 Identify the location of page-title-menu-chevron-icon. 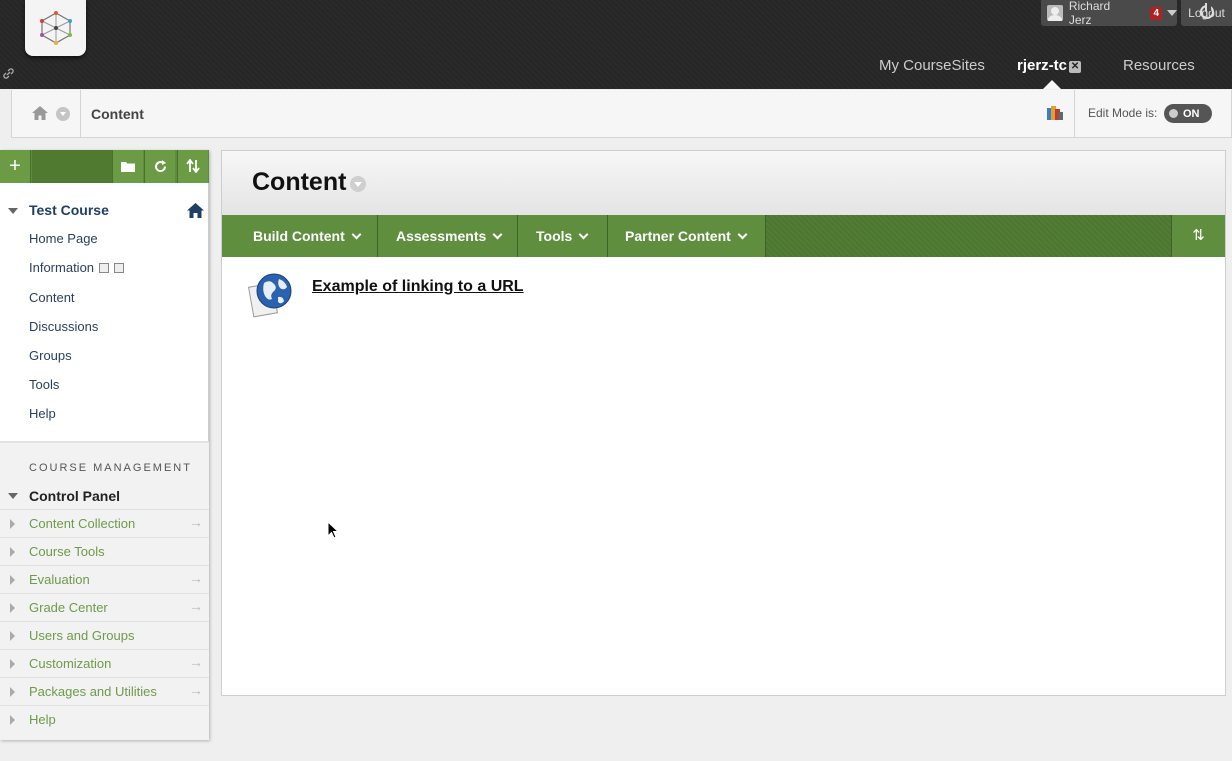
(358, 184).